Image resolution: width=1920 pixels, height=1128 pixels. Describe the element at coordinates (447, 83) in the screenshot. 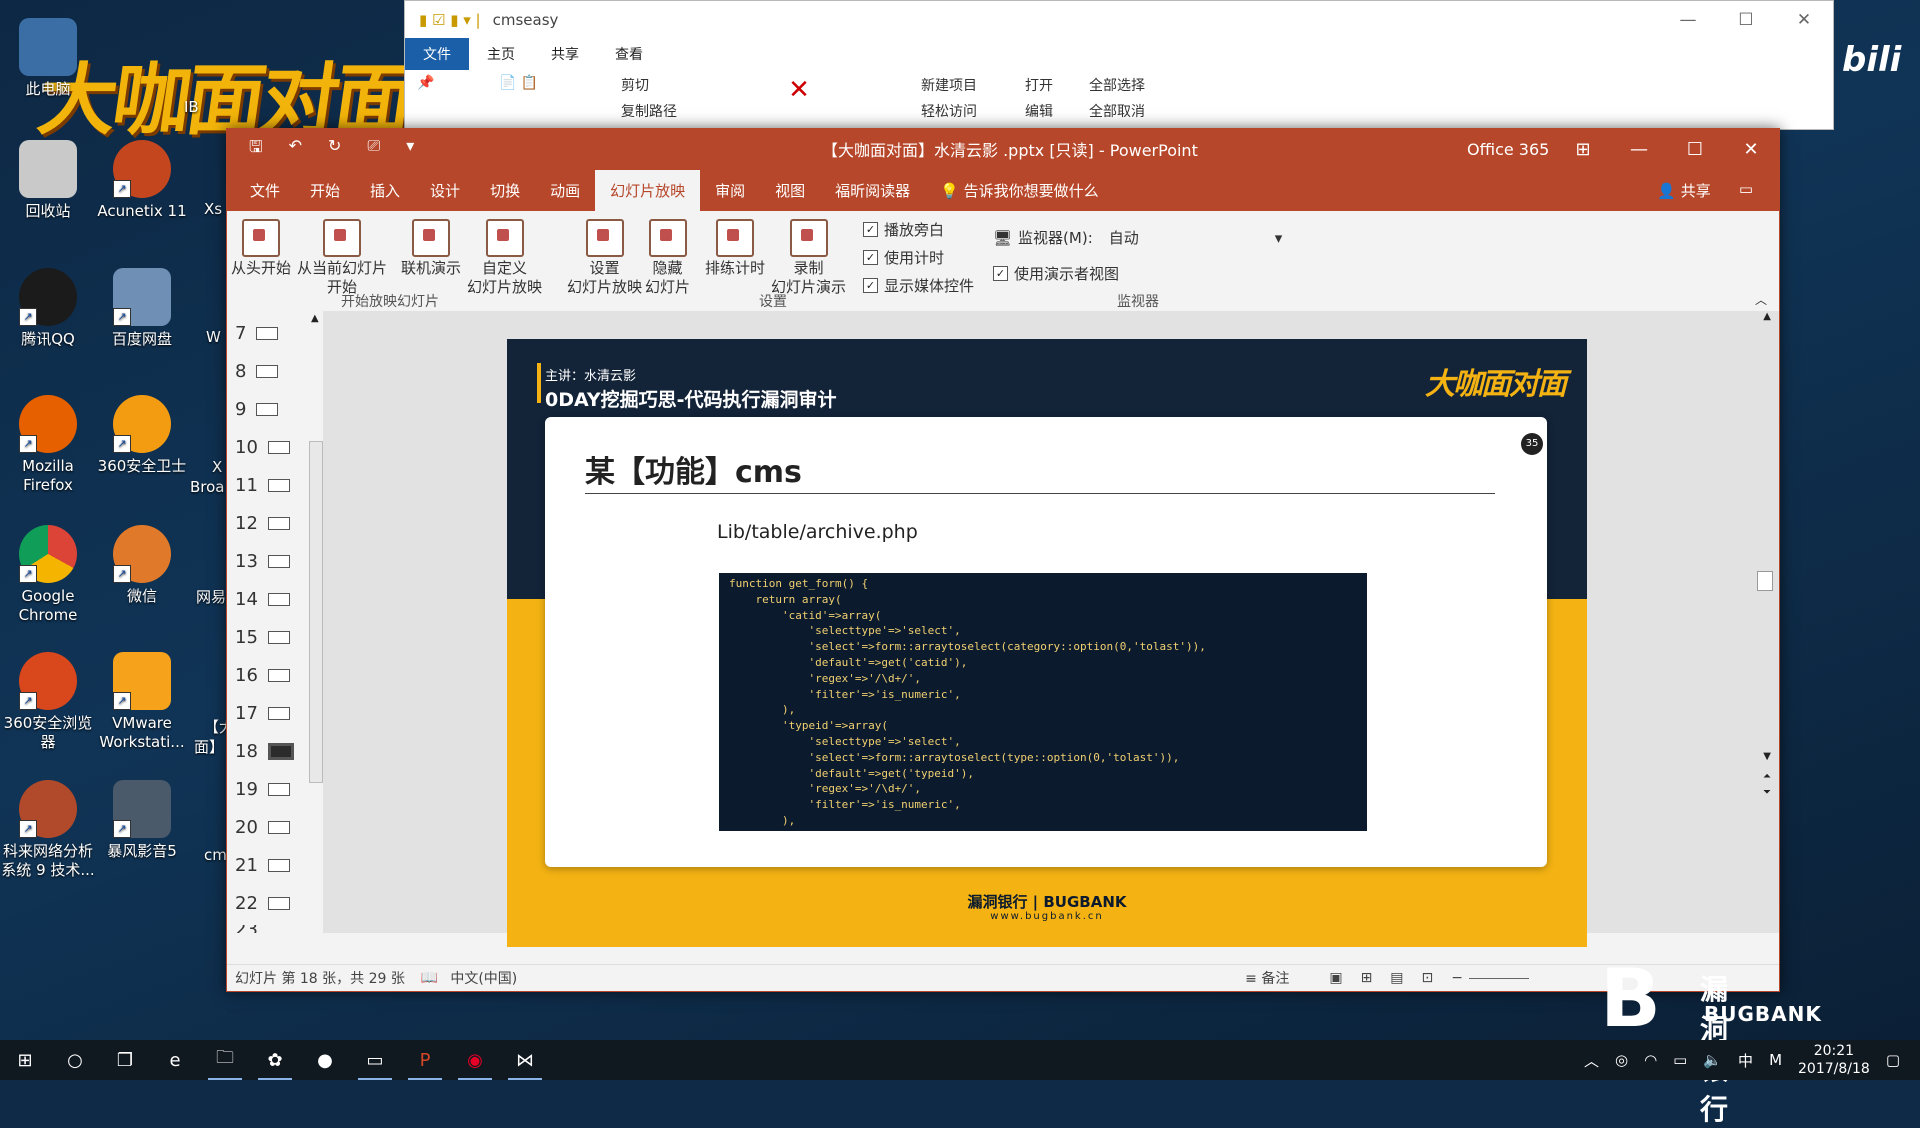

I see `pin-icon: 📌` at that location.